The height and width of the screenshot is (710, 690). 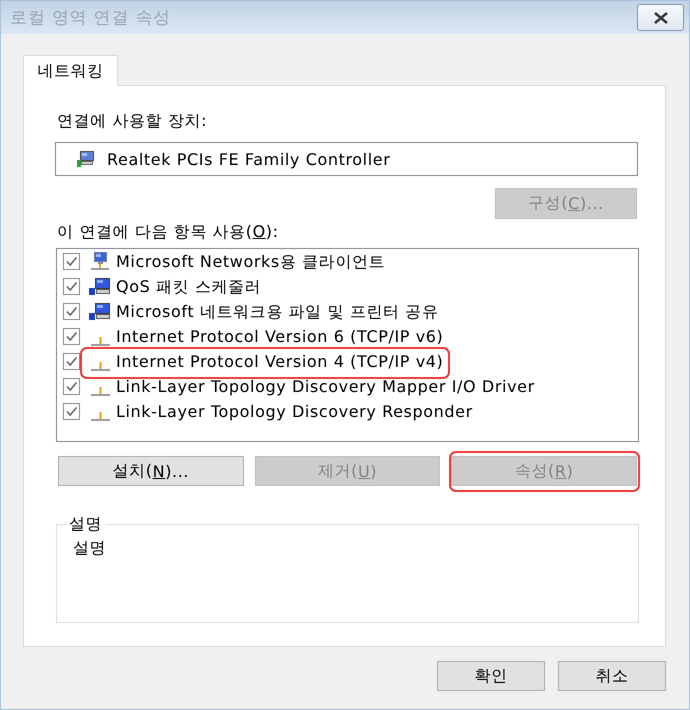 I want to click on list-item: Microsoft Networks용 클라이언트, so click(x=250, y=261).